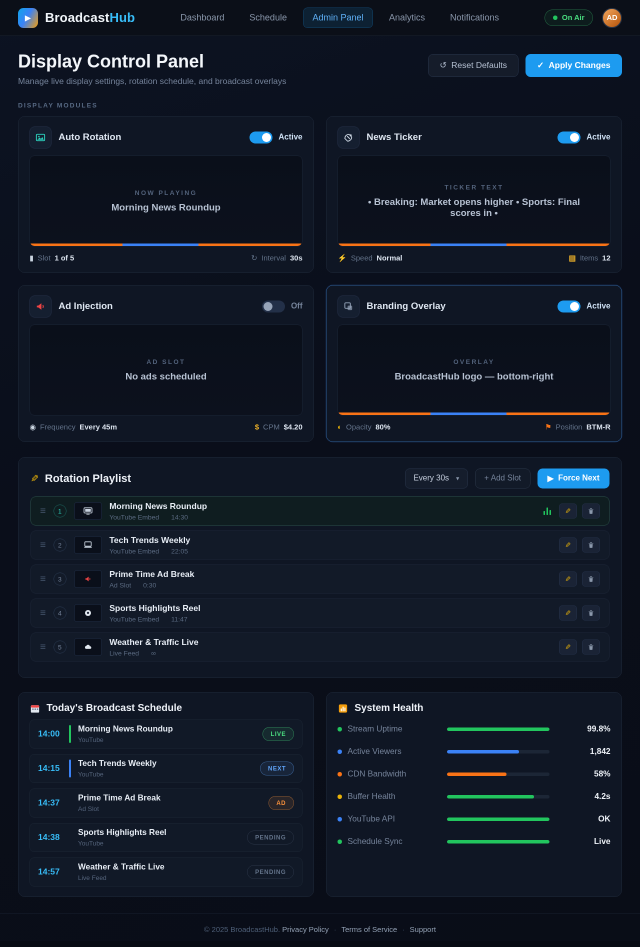 The height and width of the screenshot is (947, 640). I want to click on health-row-schedule-sync: Schedule Sync Live, so click(474, 842).